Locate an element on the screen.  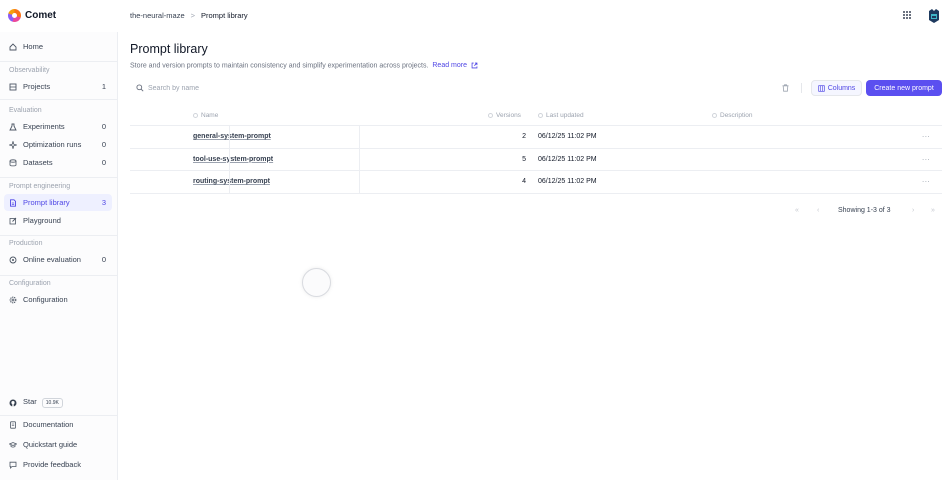
flask-icon is located at coordinates (13, 127).